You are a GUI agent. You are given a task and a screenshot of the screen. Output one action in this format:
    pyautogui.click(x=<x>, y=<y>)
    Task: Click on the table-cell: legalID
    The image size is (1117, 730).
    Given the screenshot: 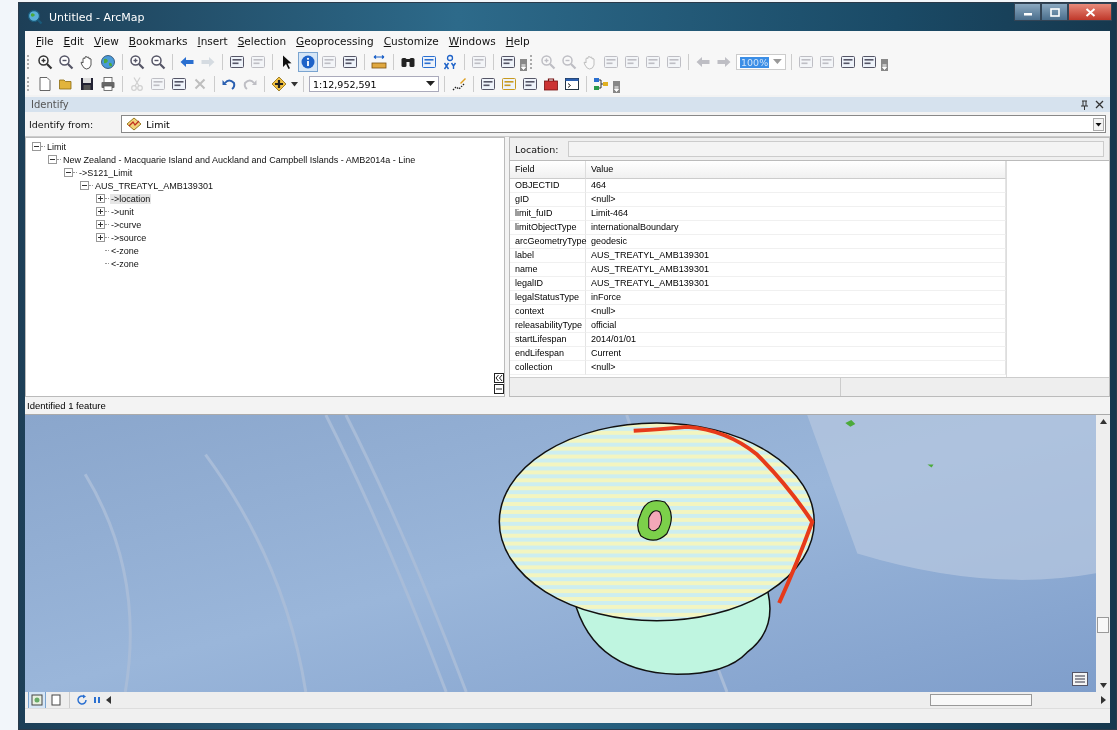 What is the action you would take?
    pyautogui.click(x=548, y=284)
    